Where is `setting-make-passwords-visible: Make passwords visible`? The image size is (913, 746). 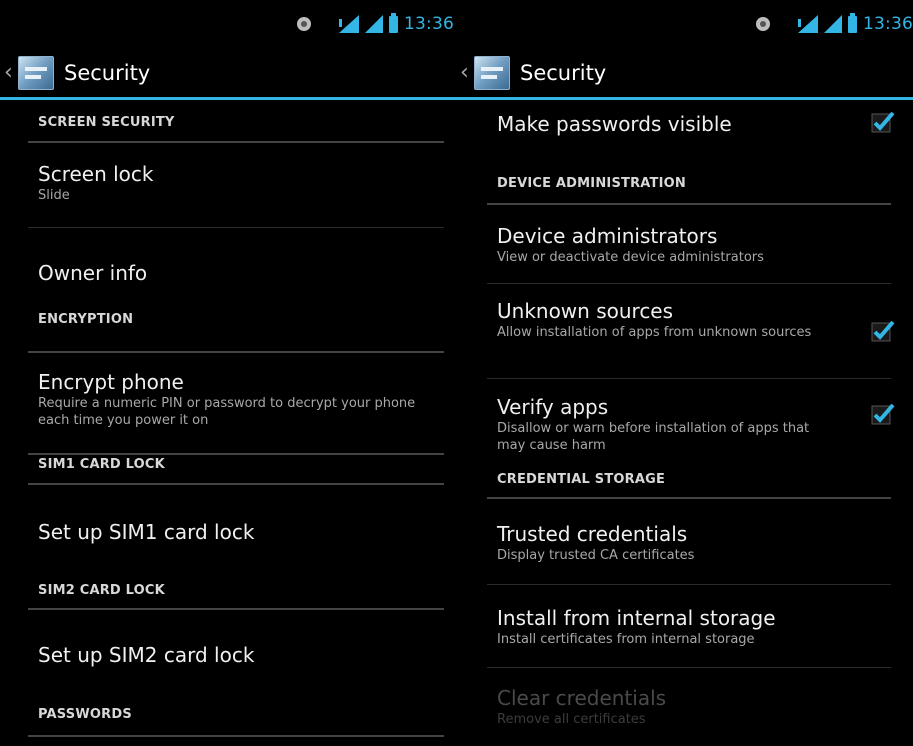
setting-make-passwords-visible: Make passwords visible is located at coordinates (691, 135).